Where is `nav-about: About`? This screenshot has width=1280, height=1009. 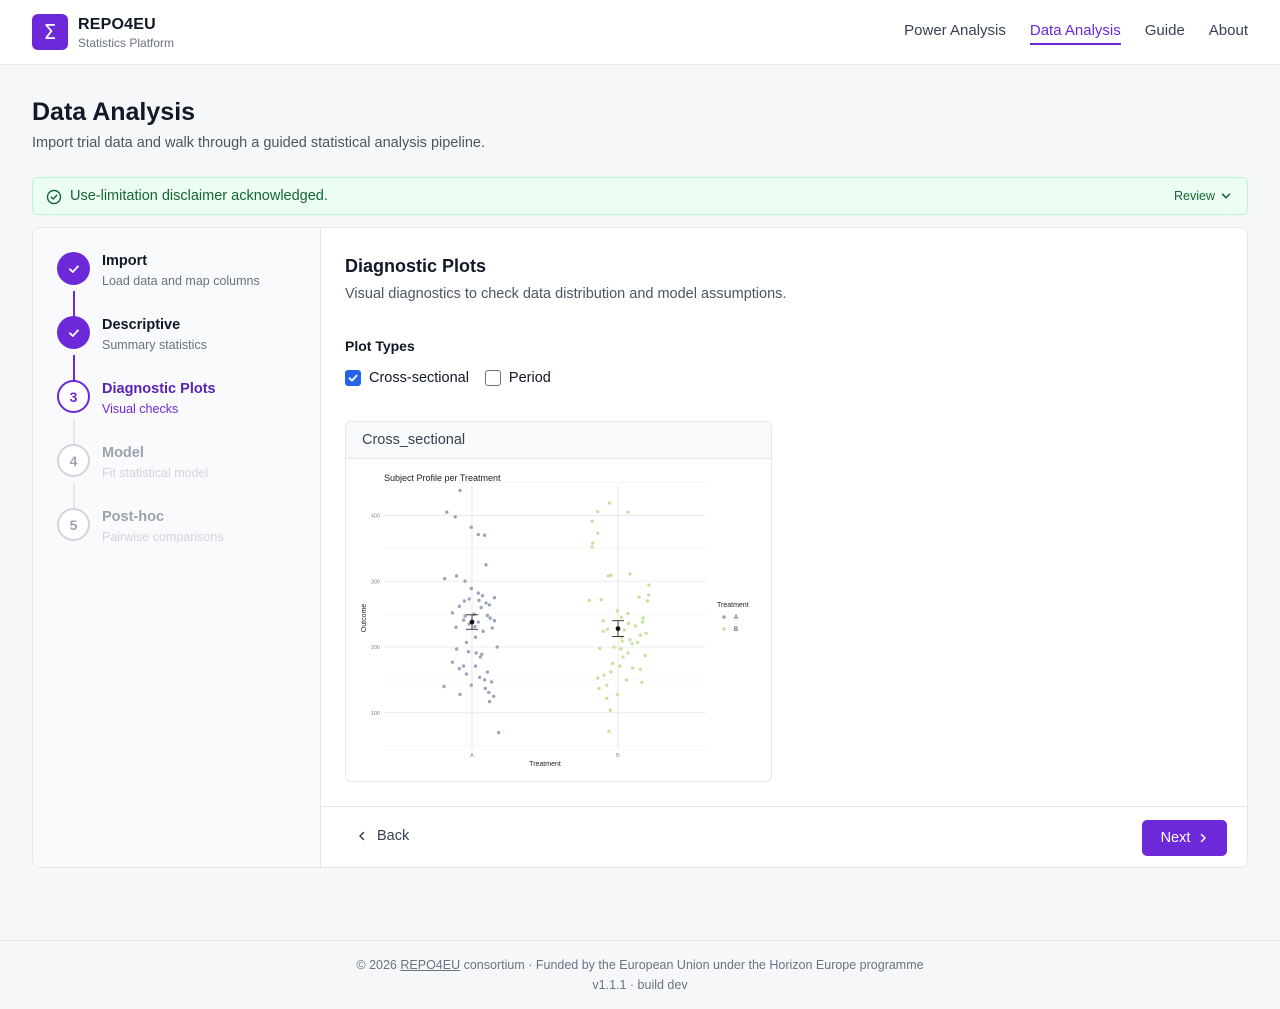 nav-about: About is located at coordinates (1228, 33).